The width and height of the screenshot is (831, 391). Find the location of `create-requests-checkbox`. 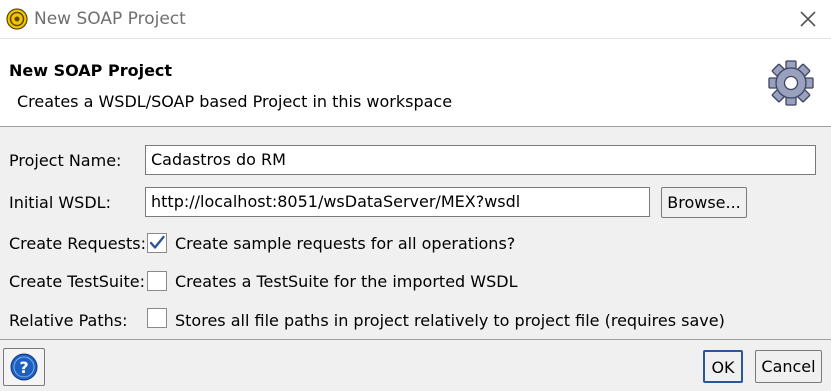

create-requests-checkbox is located at coordinates (157, 243).